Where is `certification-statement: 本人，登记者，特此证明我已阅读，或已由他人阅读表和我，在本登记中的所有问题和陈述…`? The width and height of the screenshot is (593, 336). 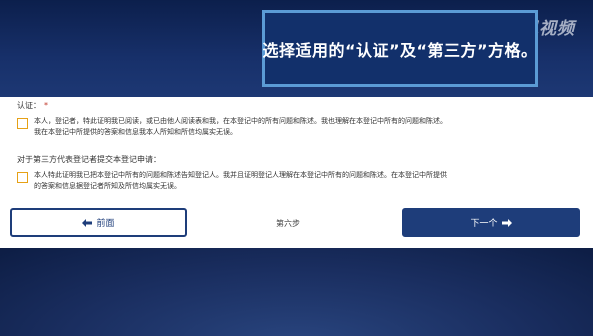
certification-statement: 本人，登记者，特此证明我已阅读，或已由他人阅读表和我，在本登记中的所有问题和陈述… is located at coordinates (240, 127).